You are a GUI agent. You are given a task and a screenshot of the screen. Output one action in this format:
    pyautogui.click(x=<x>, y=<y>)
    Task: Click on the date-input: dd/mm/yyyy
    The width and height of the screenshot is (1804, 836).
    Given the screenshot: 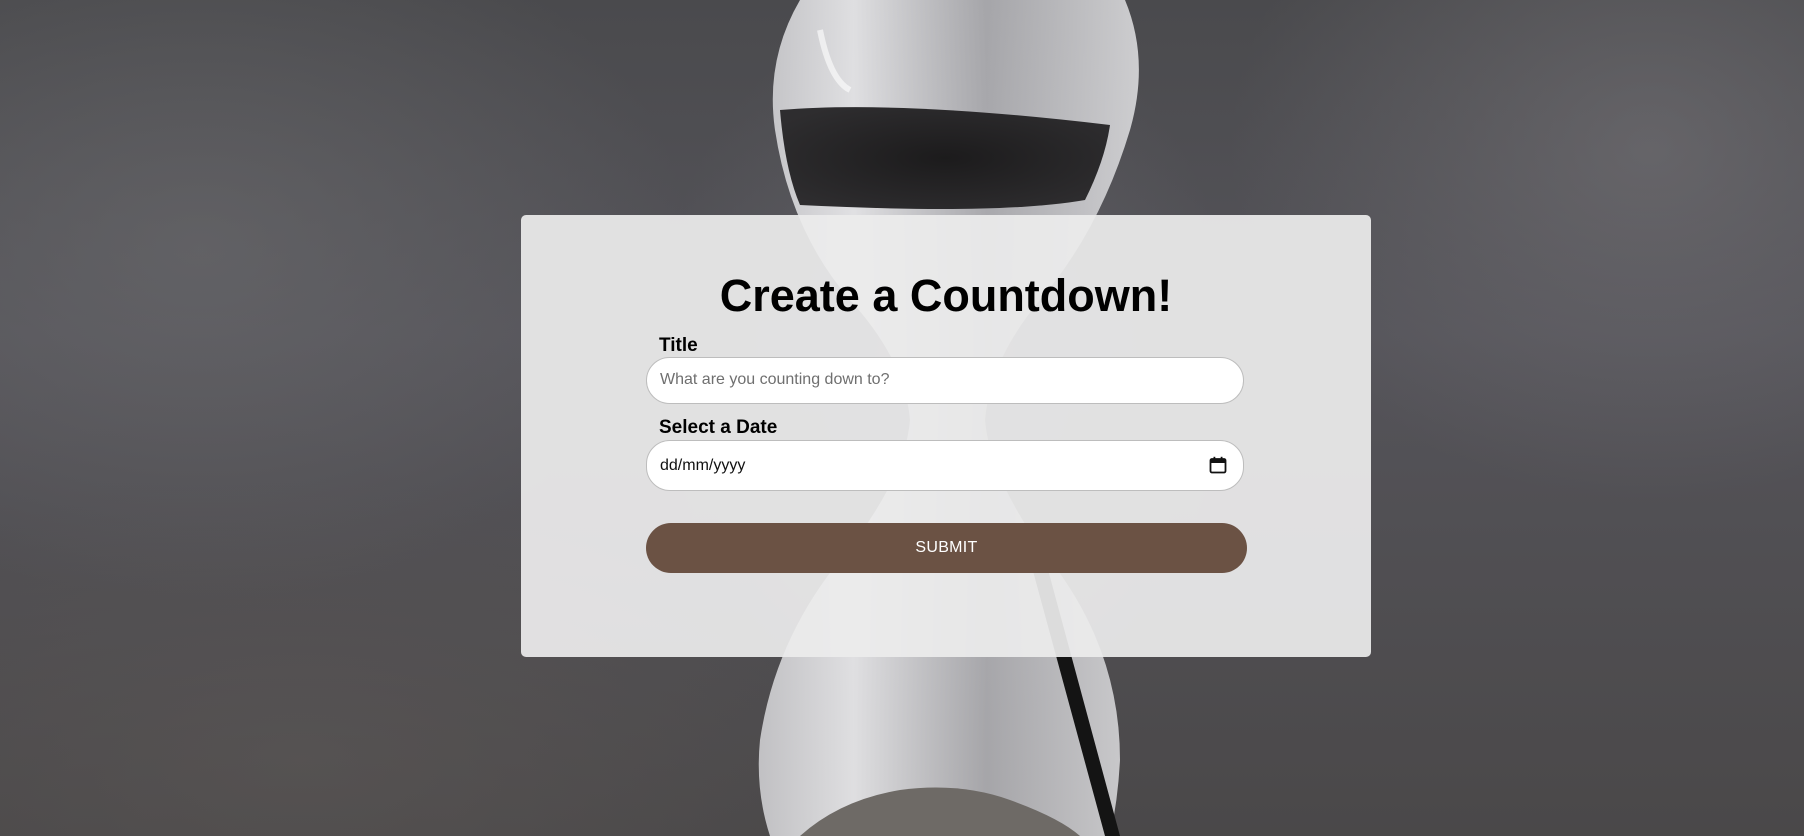 What is the action you would take?
    pyautogui.click(x=945, y=465)
    